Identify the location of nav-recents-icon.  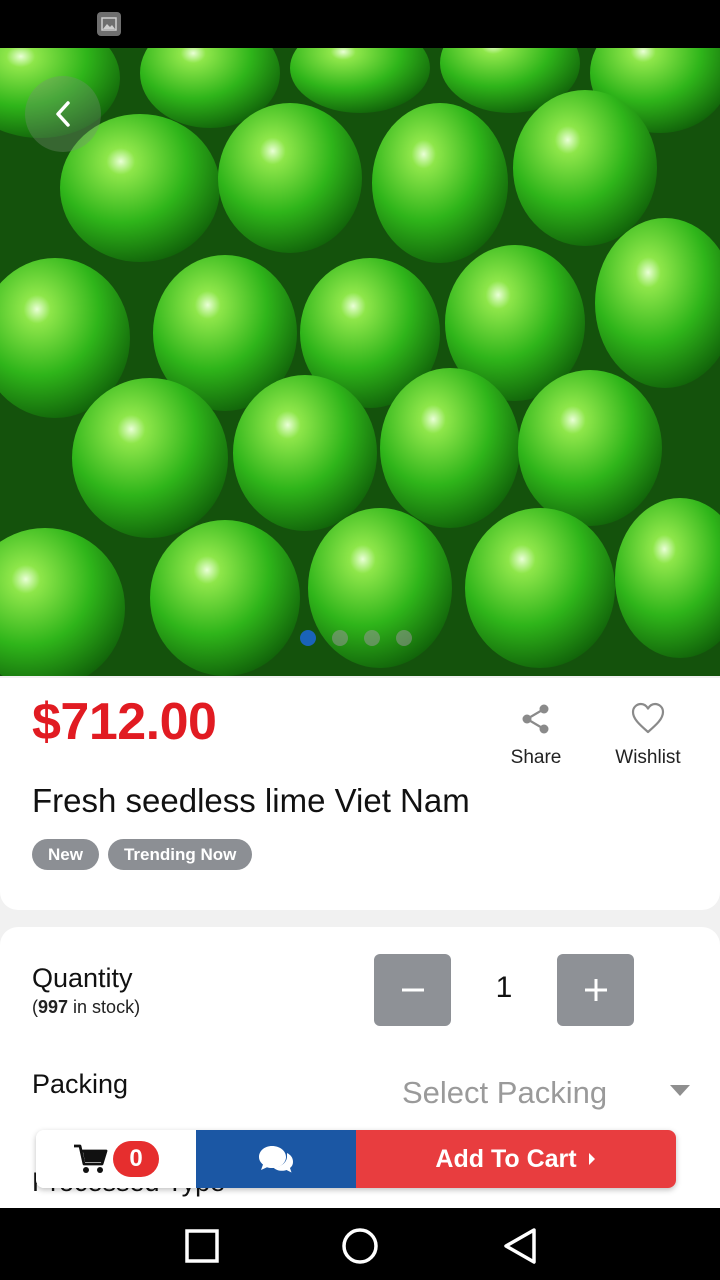
(202, 1246).